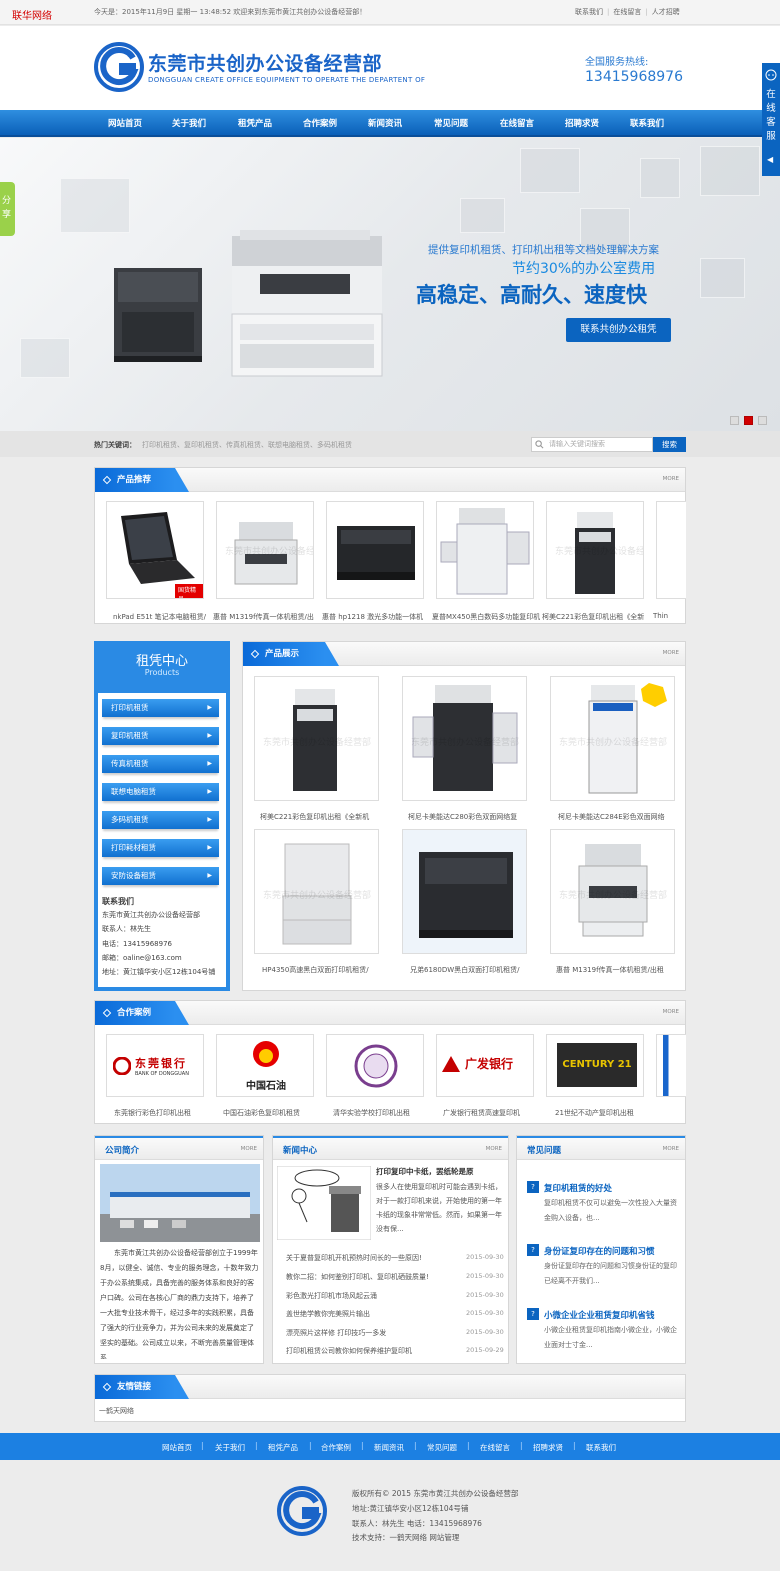  What do you see at coordinates (668, 616) in the screenshot?
I see `recommend-caption-6: Thin` at bounding box center [668, 616].